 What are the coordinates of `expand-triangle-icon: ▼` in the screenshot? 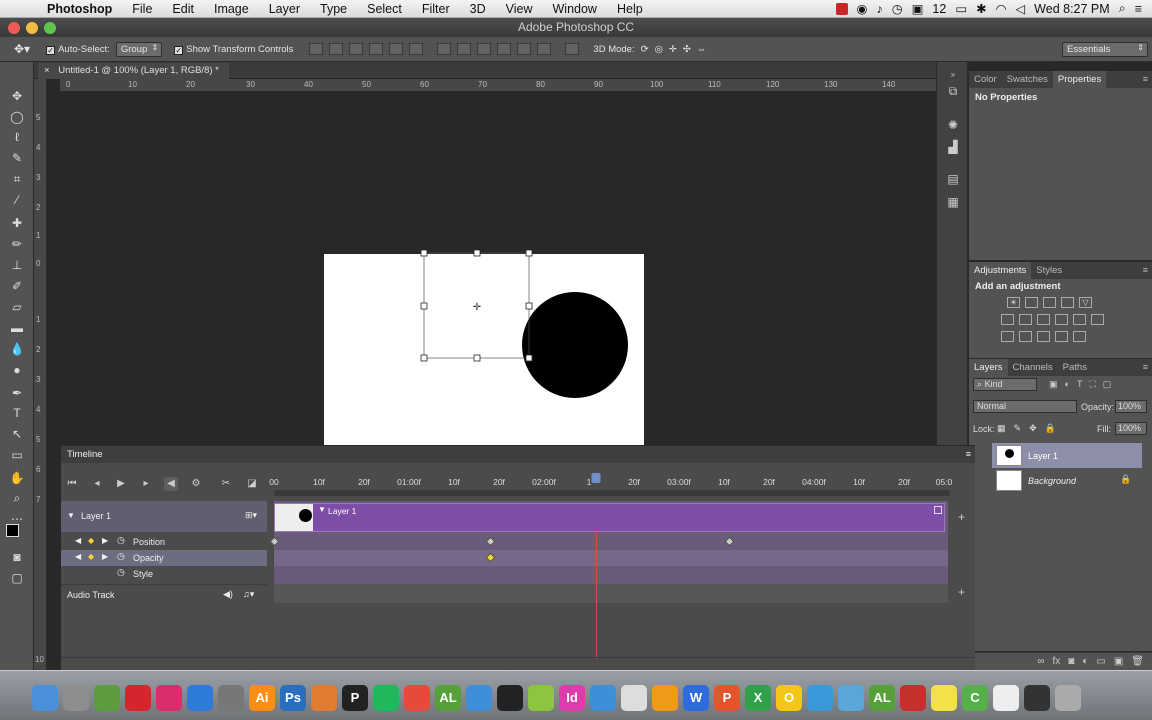 It's located at (71, 515).